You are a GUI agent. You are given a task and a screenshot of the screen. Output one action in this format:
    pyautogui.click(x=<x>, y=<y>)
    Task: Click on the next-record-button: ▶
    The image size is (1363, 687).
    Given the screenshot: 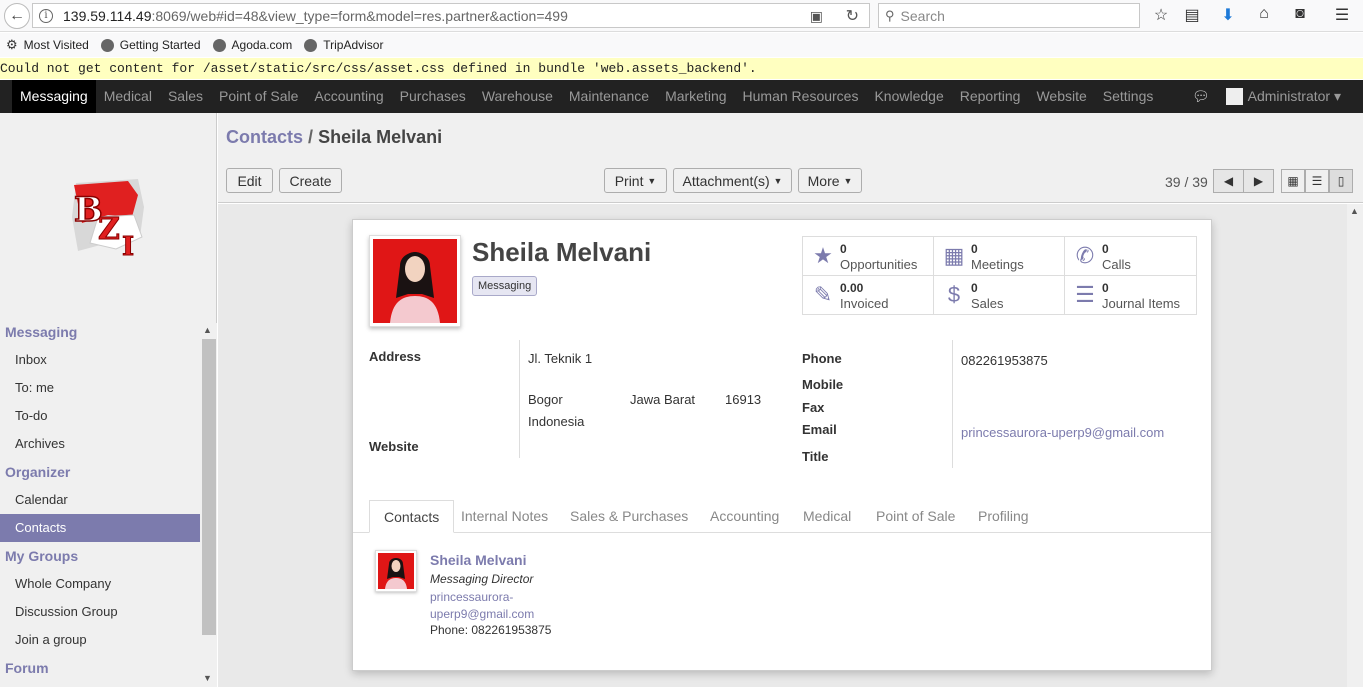 What is the action you would take?
    pyautogui.click(x=1258, y=181)
    